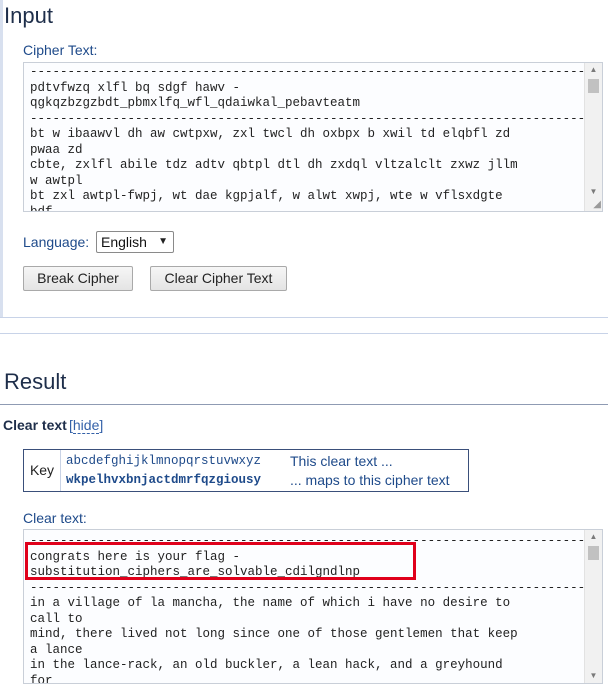  I want to click on hide-link-text: hide, so click(86, 425).